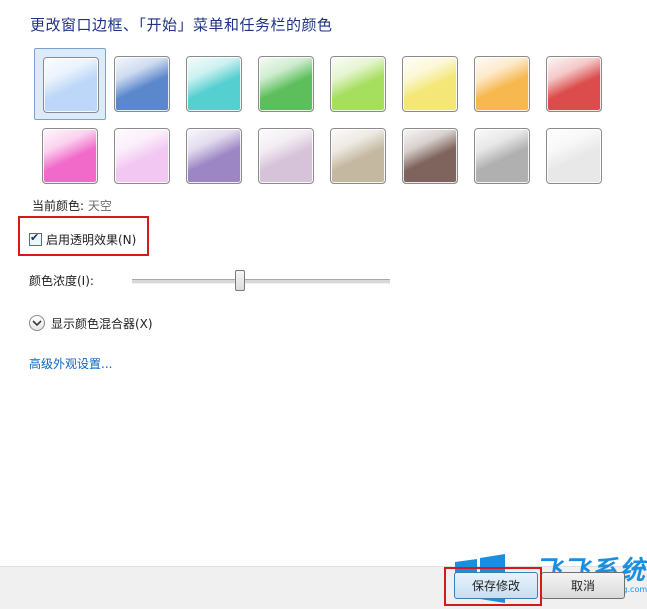 The height and width of the screenshot is (611, 647). I want to click on transparency-checkbox: ✔, so click(35, 238).